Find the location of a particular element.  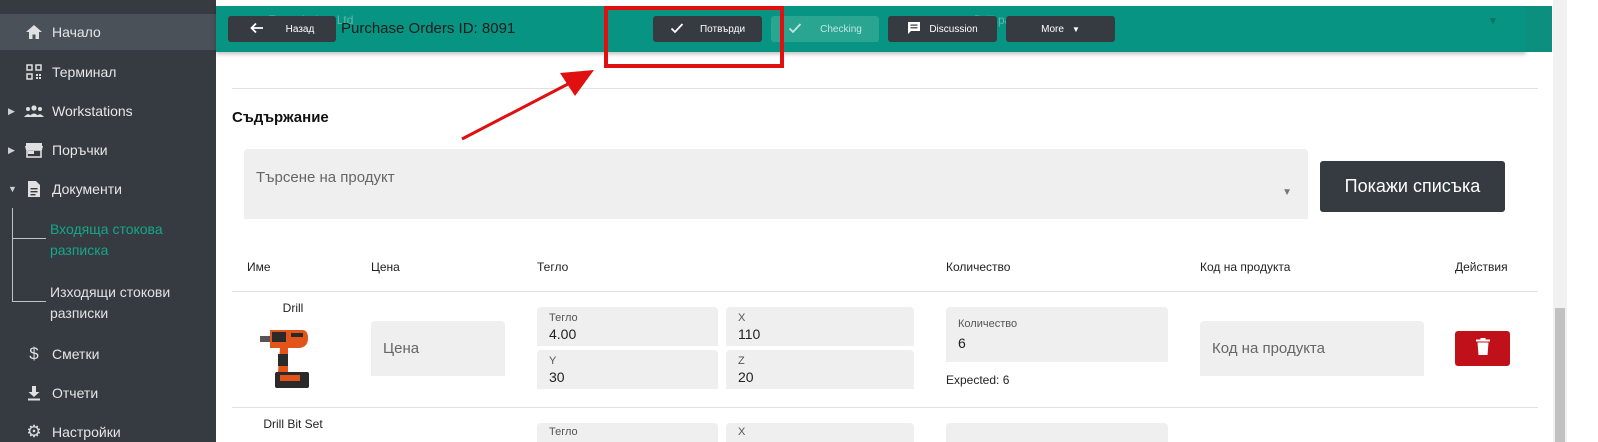

sidebar-item-label: Начало is located at coordinates (76, 32).